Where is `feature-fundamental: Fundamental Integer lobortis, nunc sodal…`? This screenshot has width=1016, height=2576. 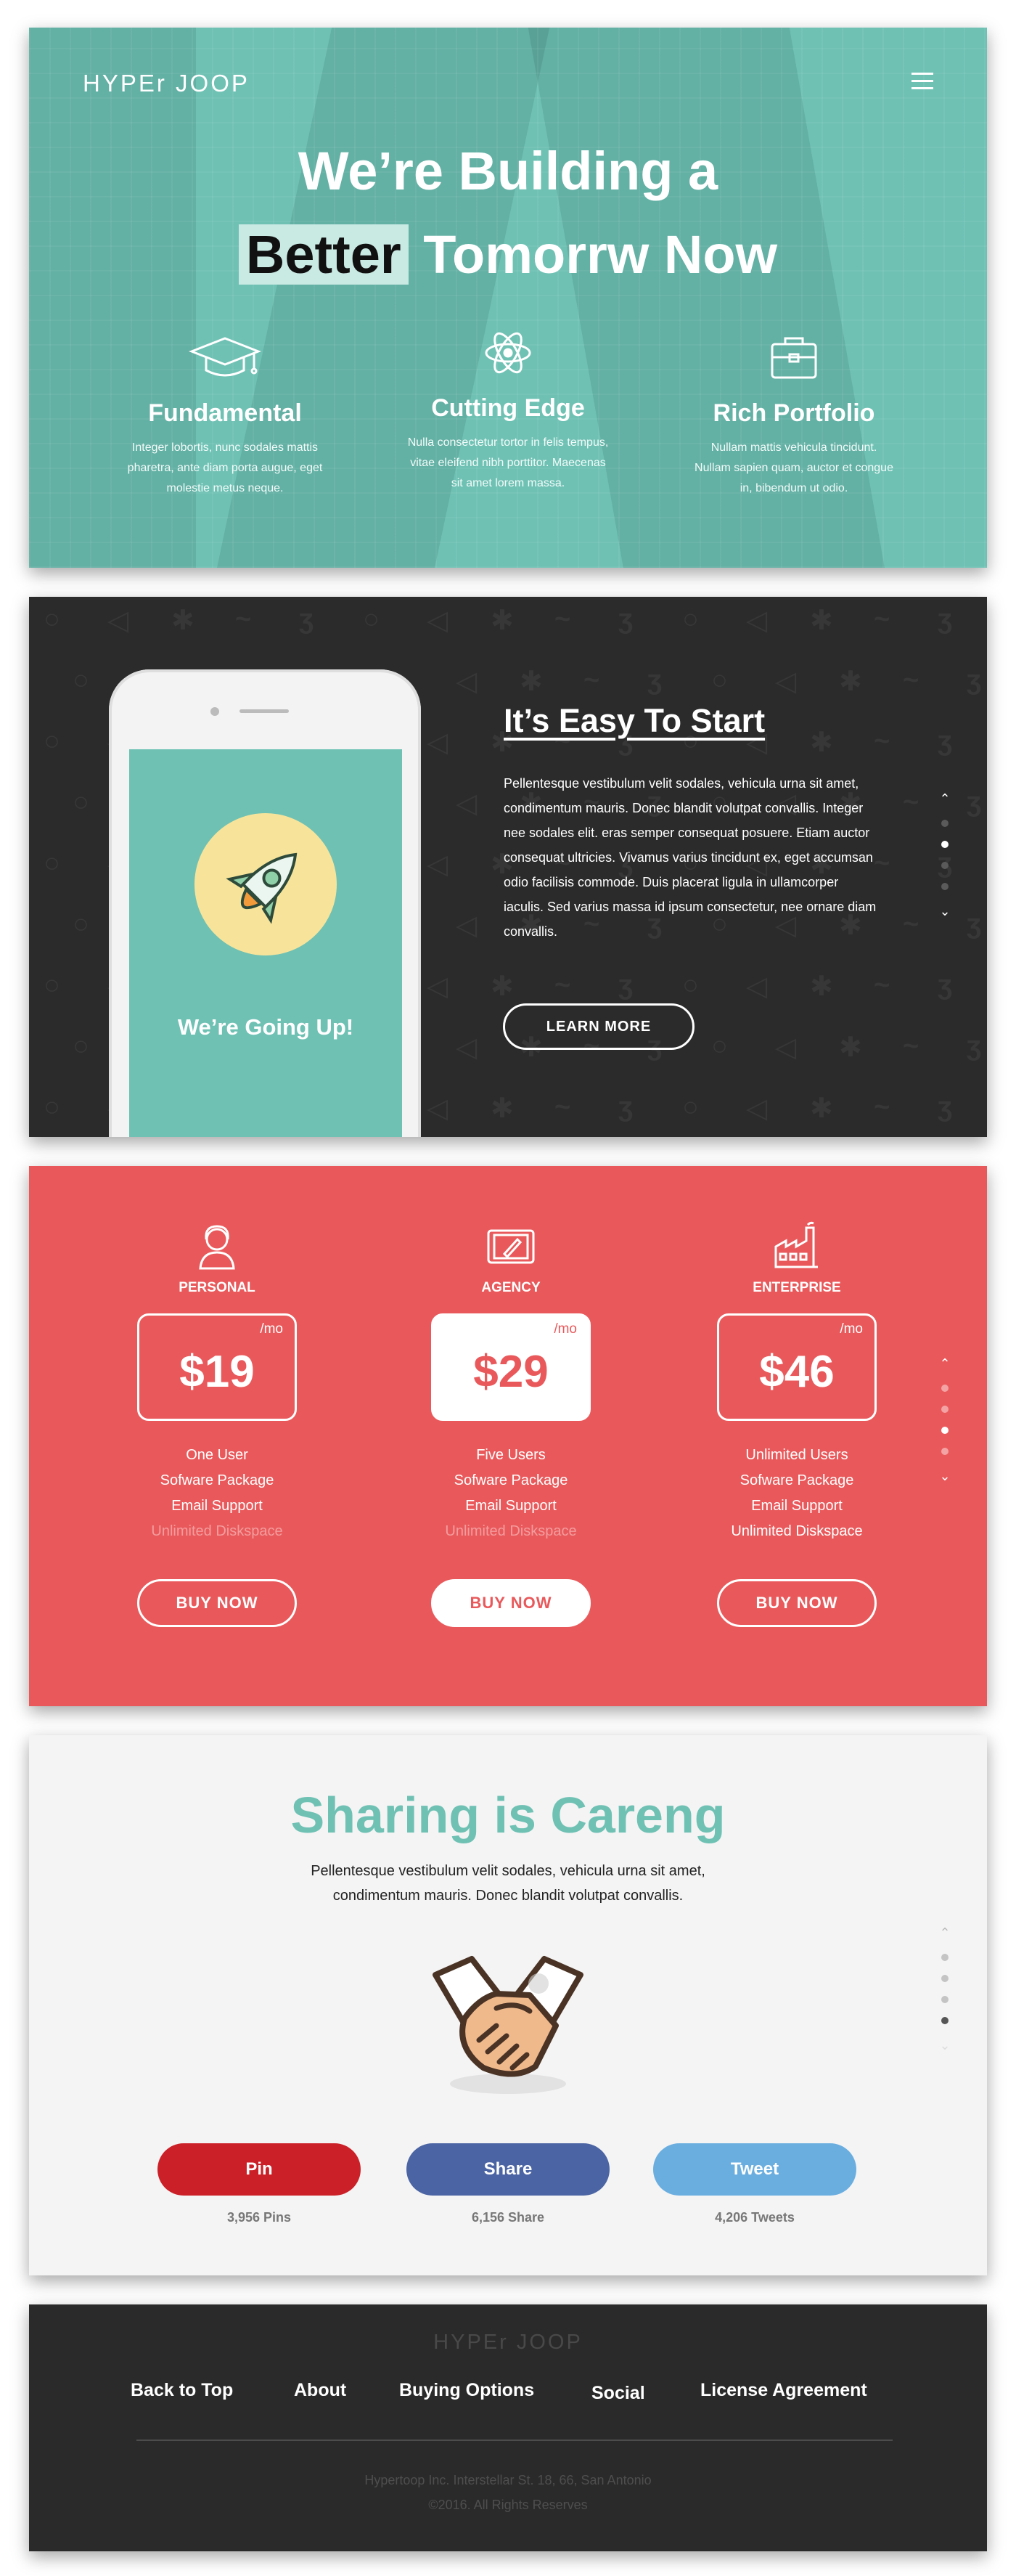
feature-fundamental: Fundamental Integer lobortis, nunc sodal… is located at coordinates (225, 416).